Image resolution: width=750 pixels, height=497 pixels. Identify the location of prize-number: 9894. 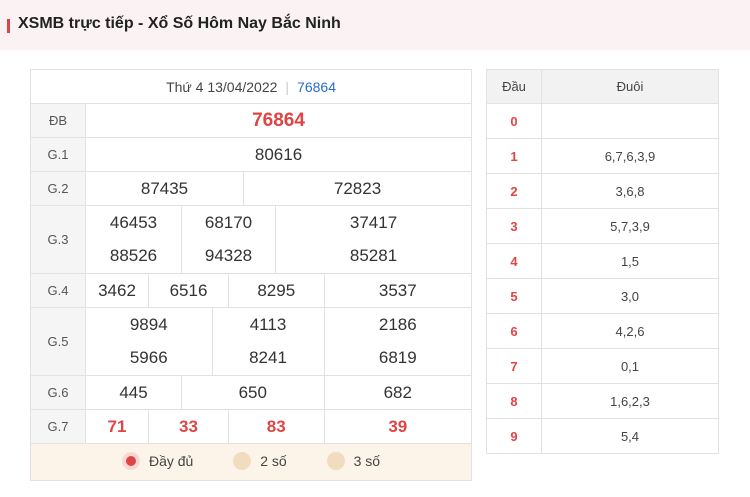
(149, 324).